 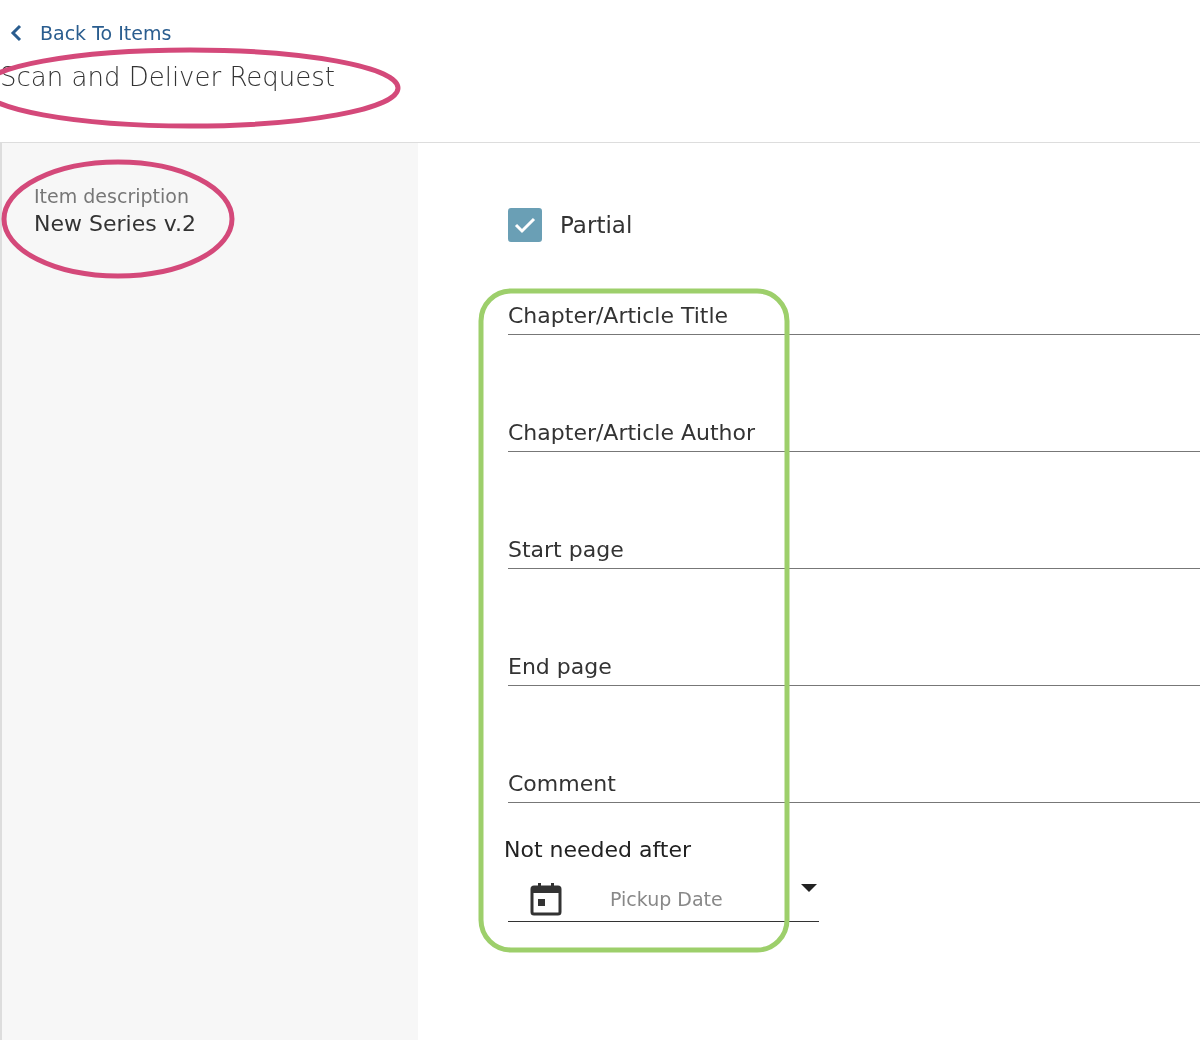 What do you see at coordinates (112, 196) in the screenshot?
I see `item-description-label: Item description` at bounding box center [112, 196].